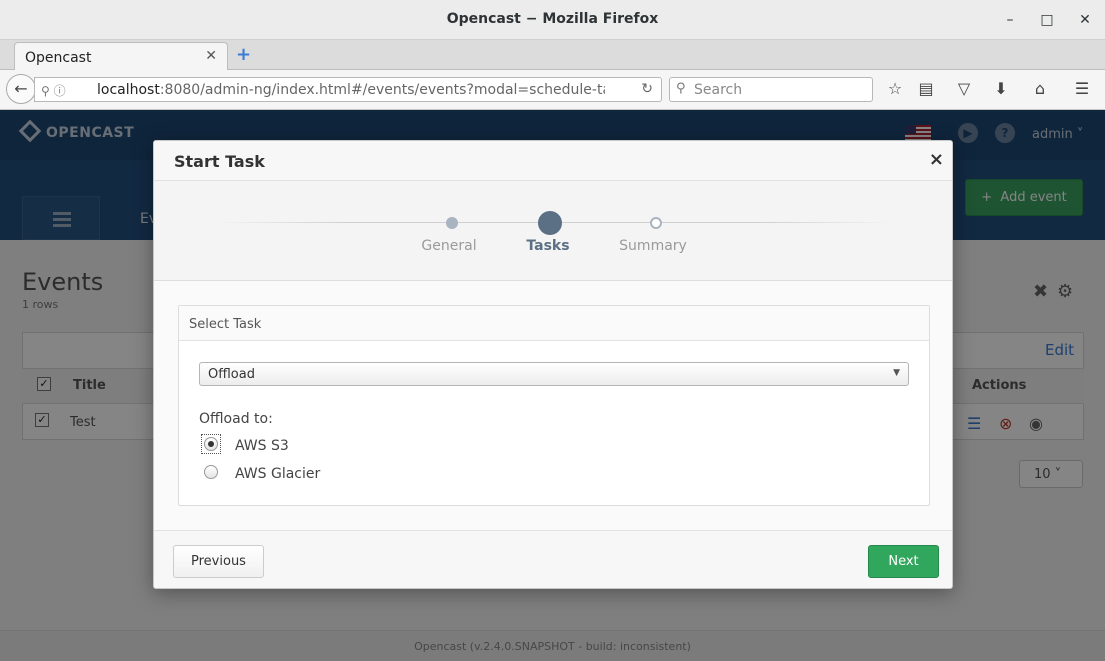  What do you see at coordinates (236, 419) in the screenshot?
I see `offload-label: Offload to:` at bounding box center [236, 419].